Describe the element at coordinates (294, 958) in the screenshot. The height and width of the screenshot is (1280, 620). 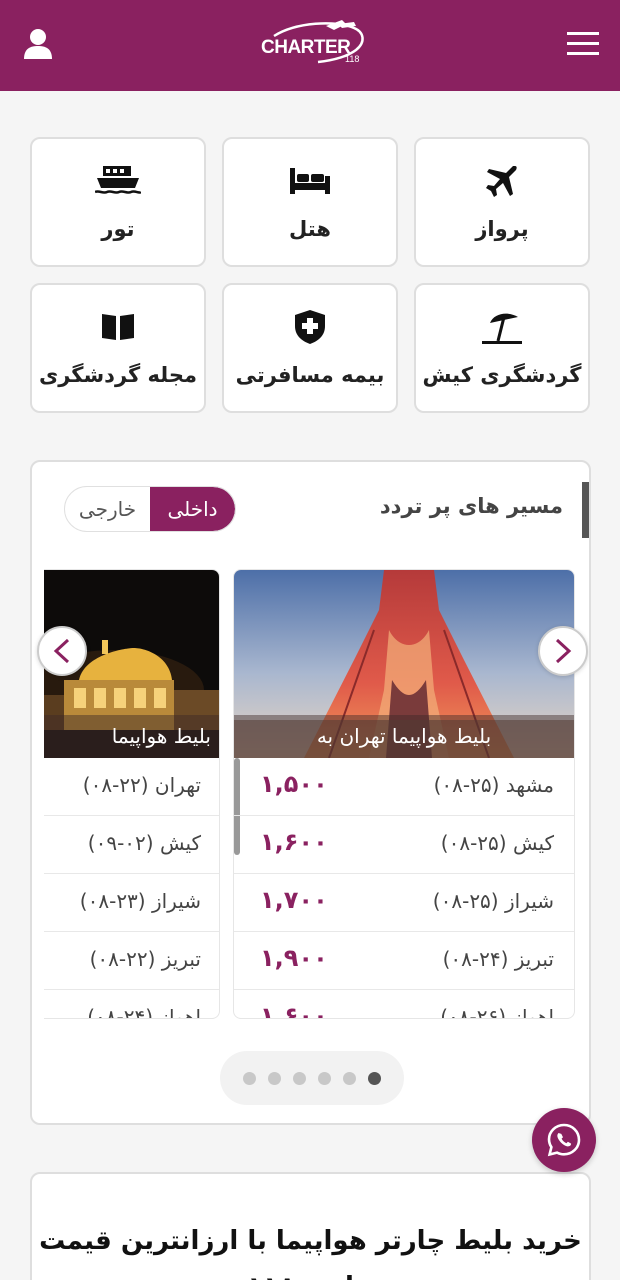
I see `route-price: ۱,۹۰۰` at that location.